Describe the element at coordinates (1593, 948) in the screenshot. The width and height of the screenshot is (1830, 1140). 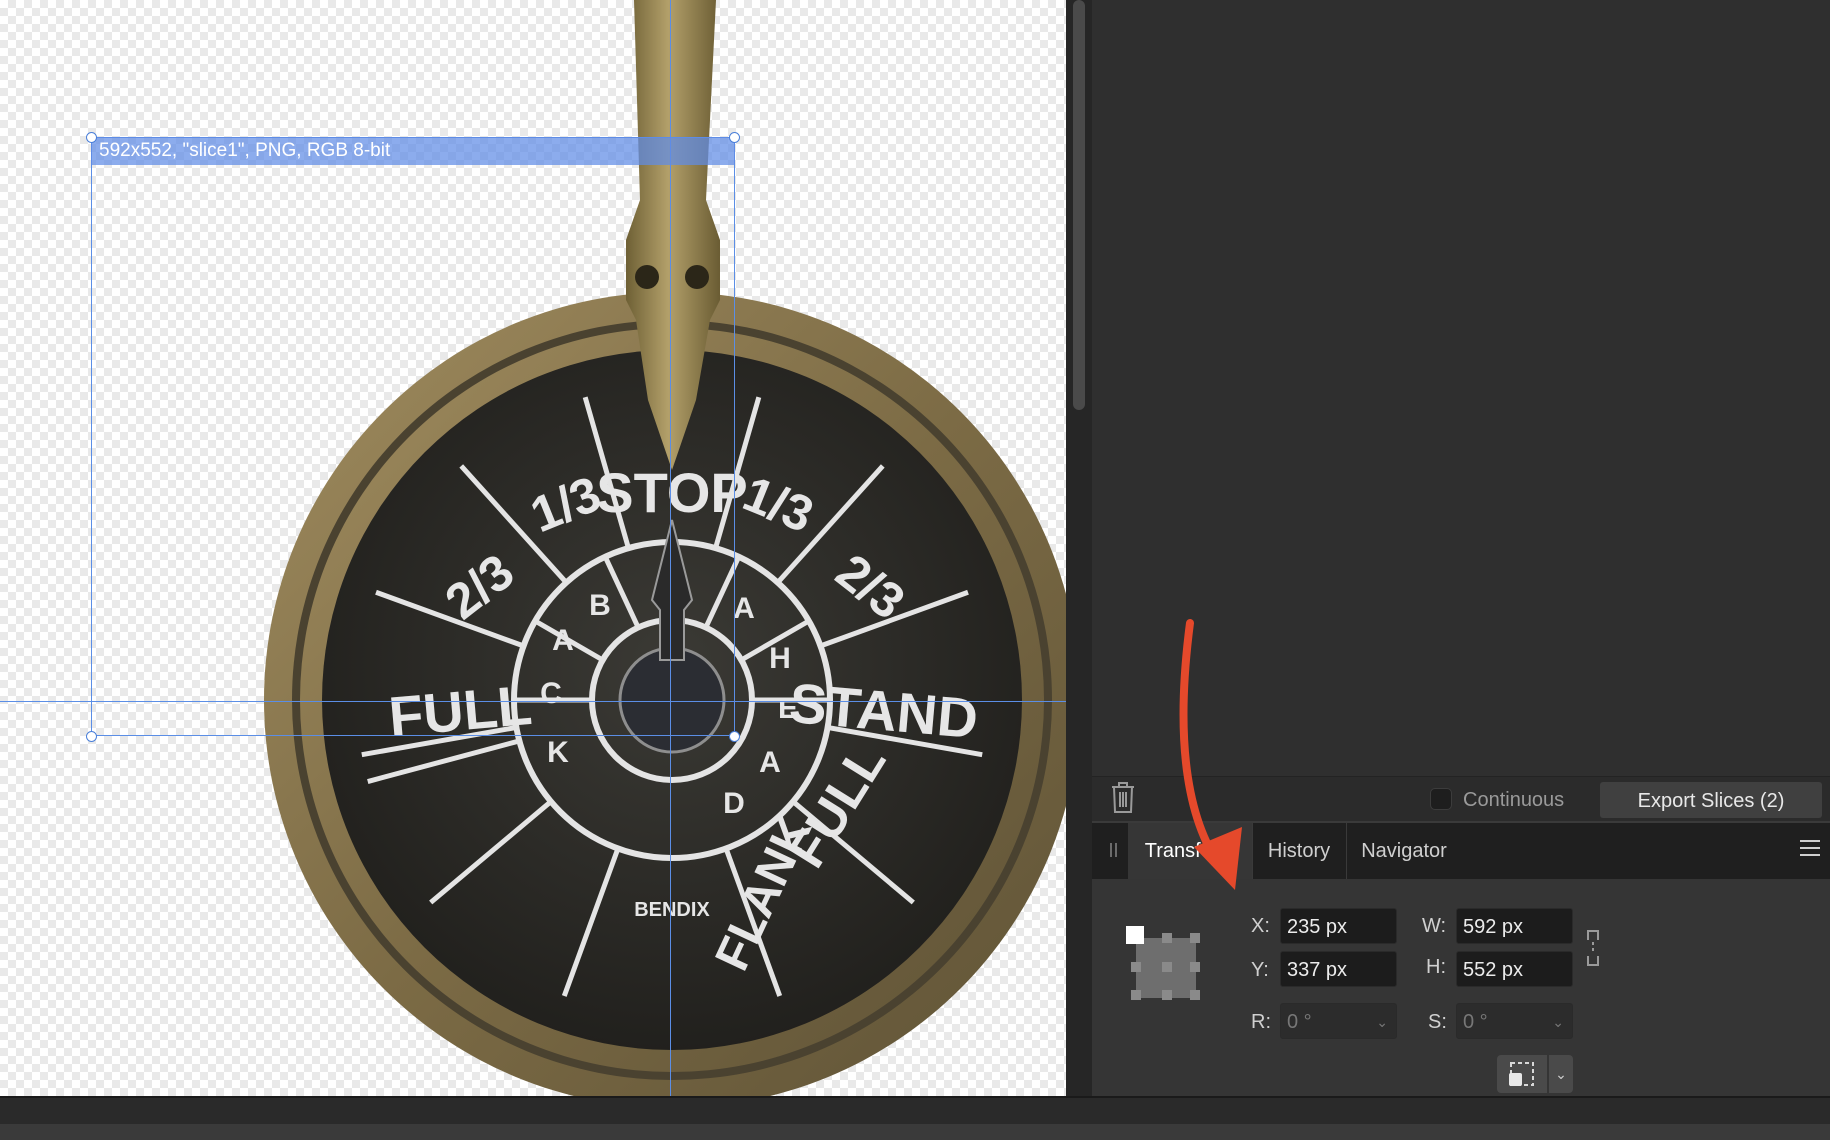
I see `link-icon` at that location.